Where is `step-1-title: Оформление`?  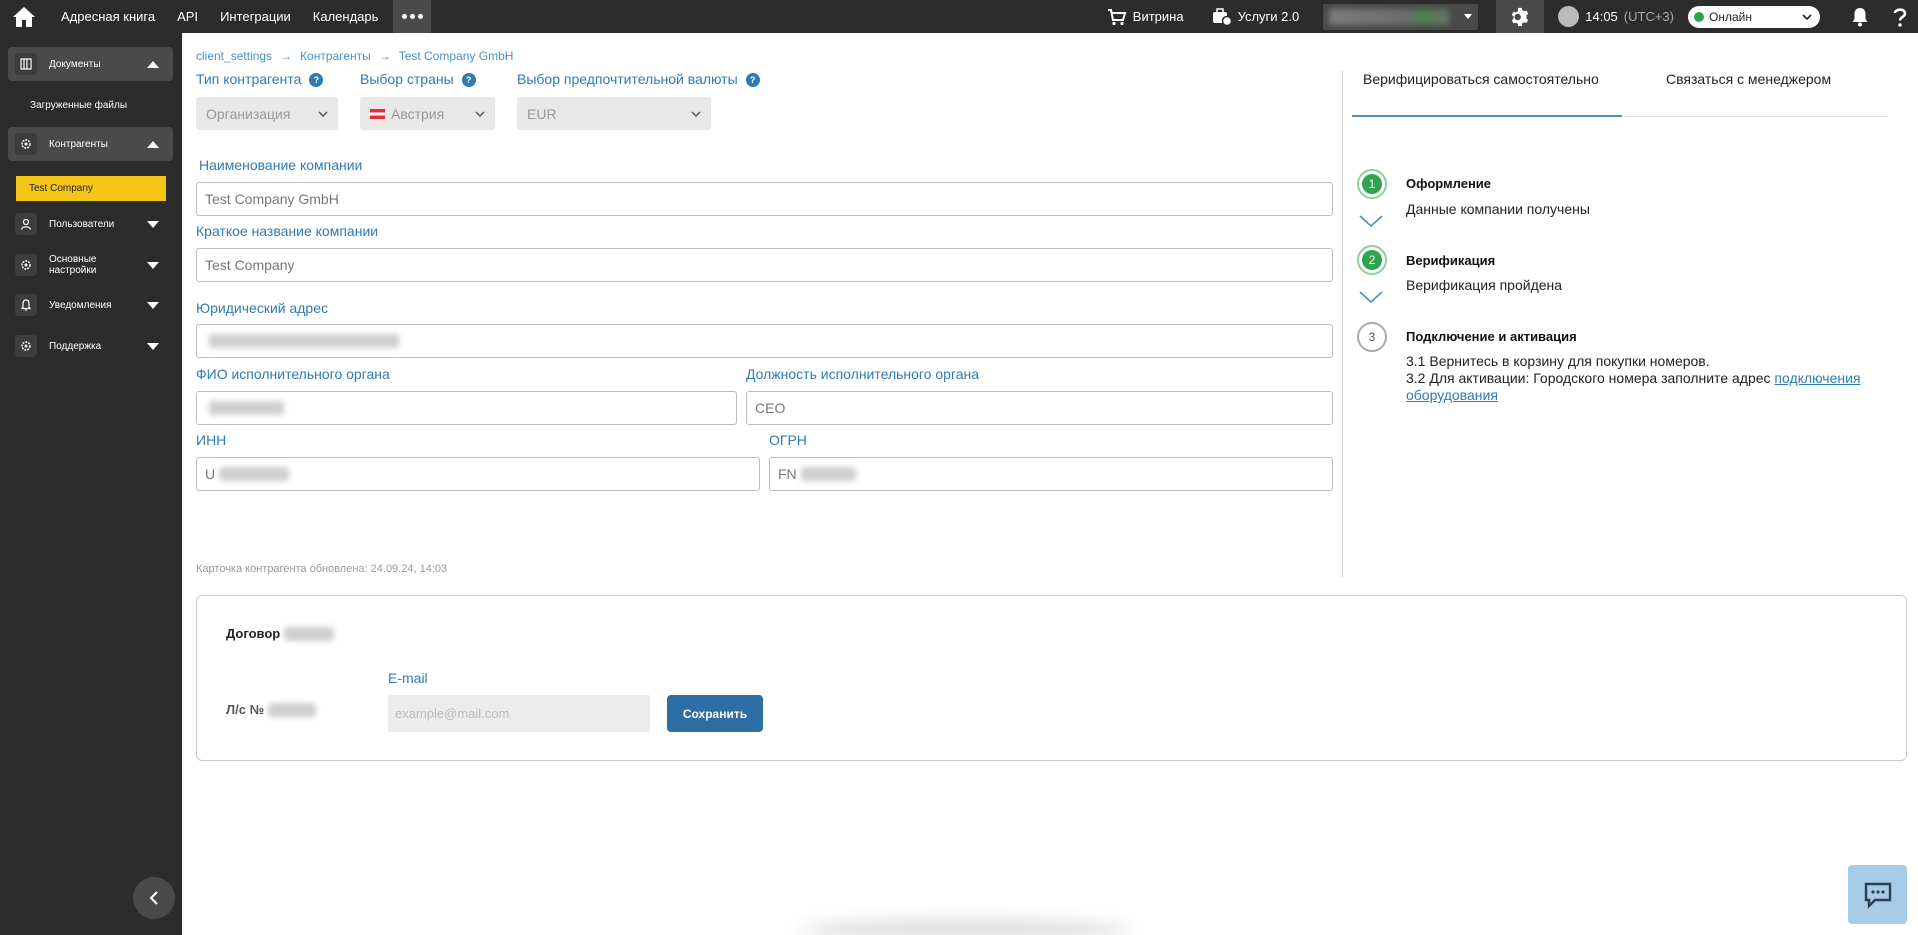 step-1-title: Оформление is located at coordinates (1449, 183).